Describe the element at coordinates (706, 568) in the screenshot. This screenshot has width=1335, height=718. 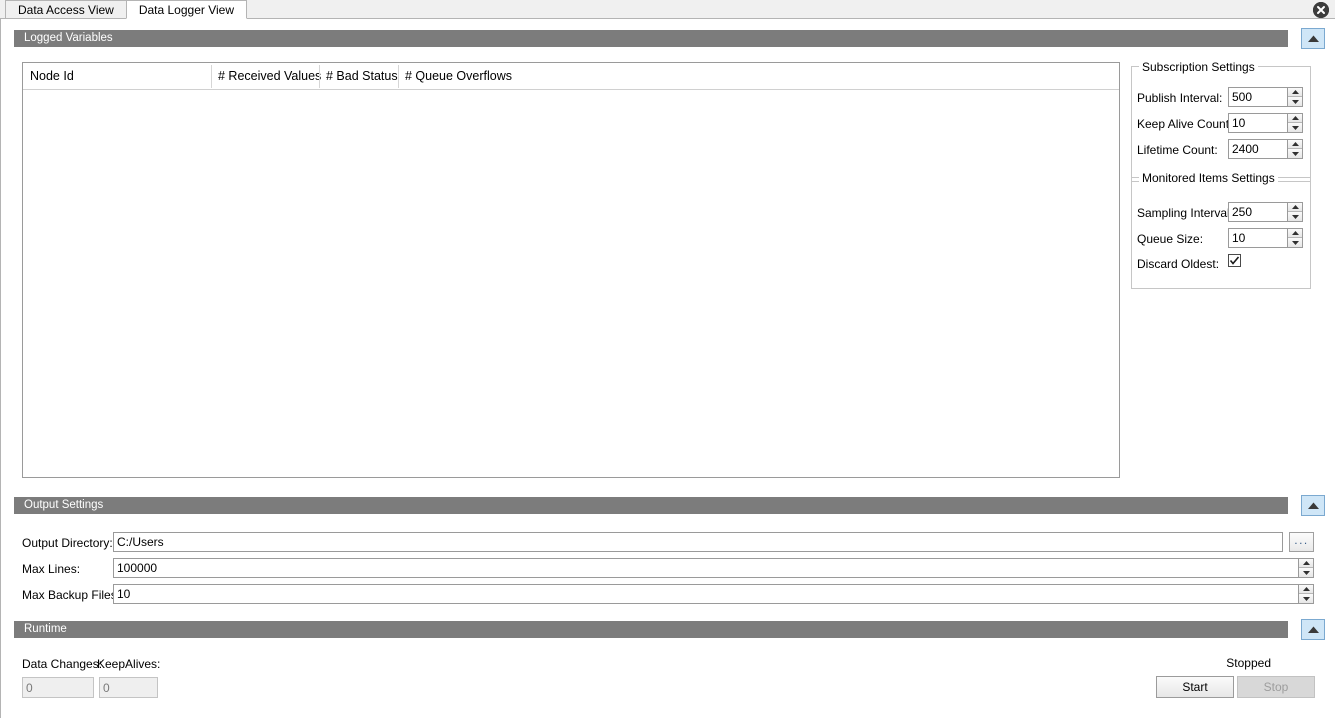
I see `max-lines-input` at that location.